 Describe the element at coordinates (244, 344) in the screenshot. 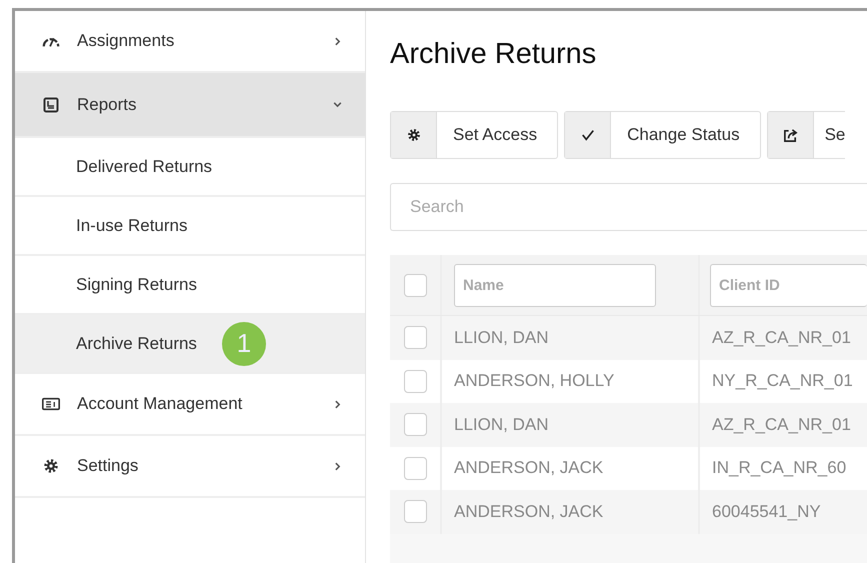

I see `step-badge: 1` at that location.